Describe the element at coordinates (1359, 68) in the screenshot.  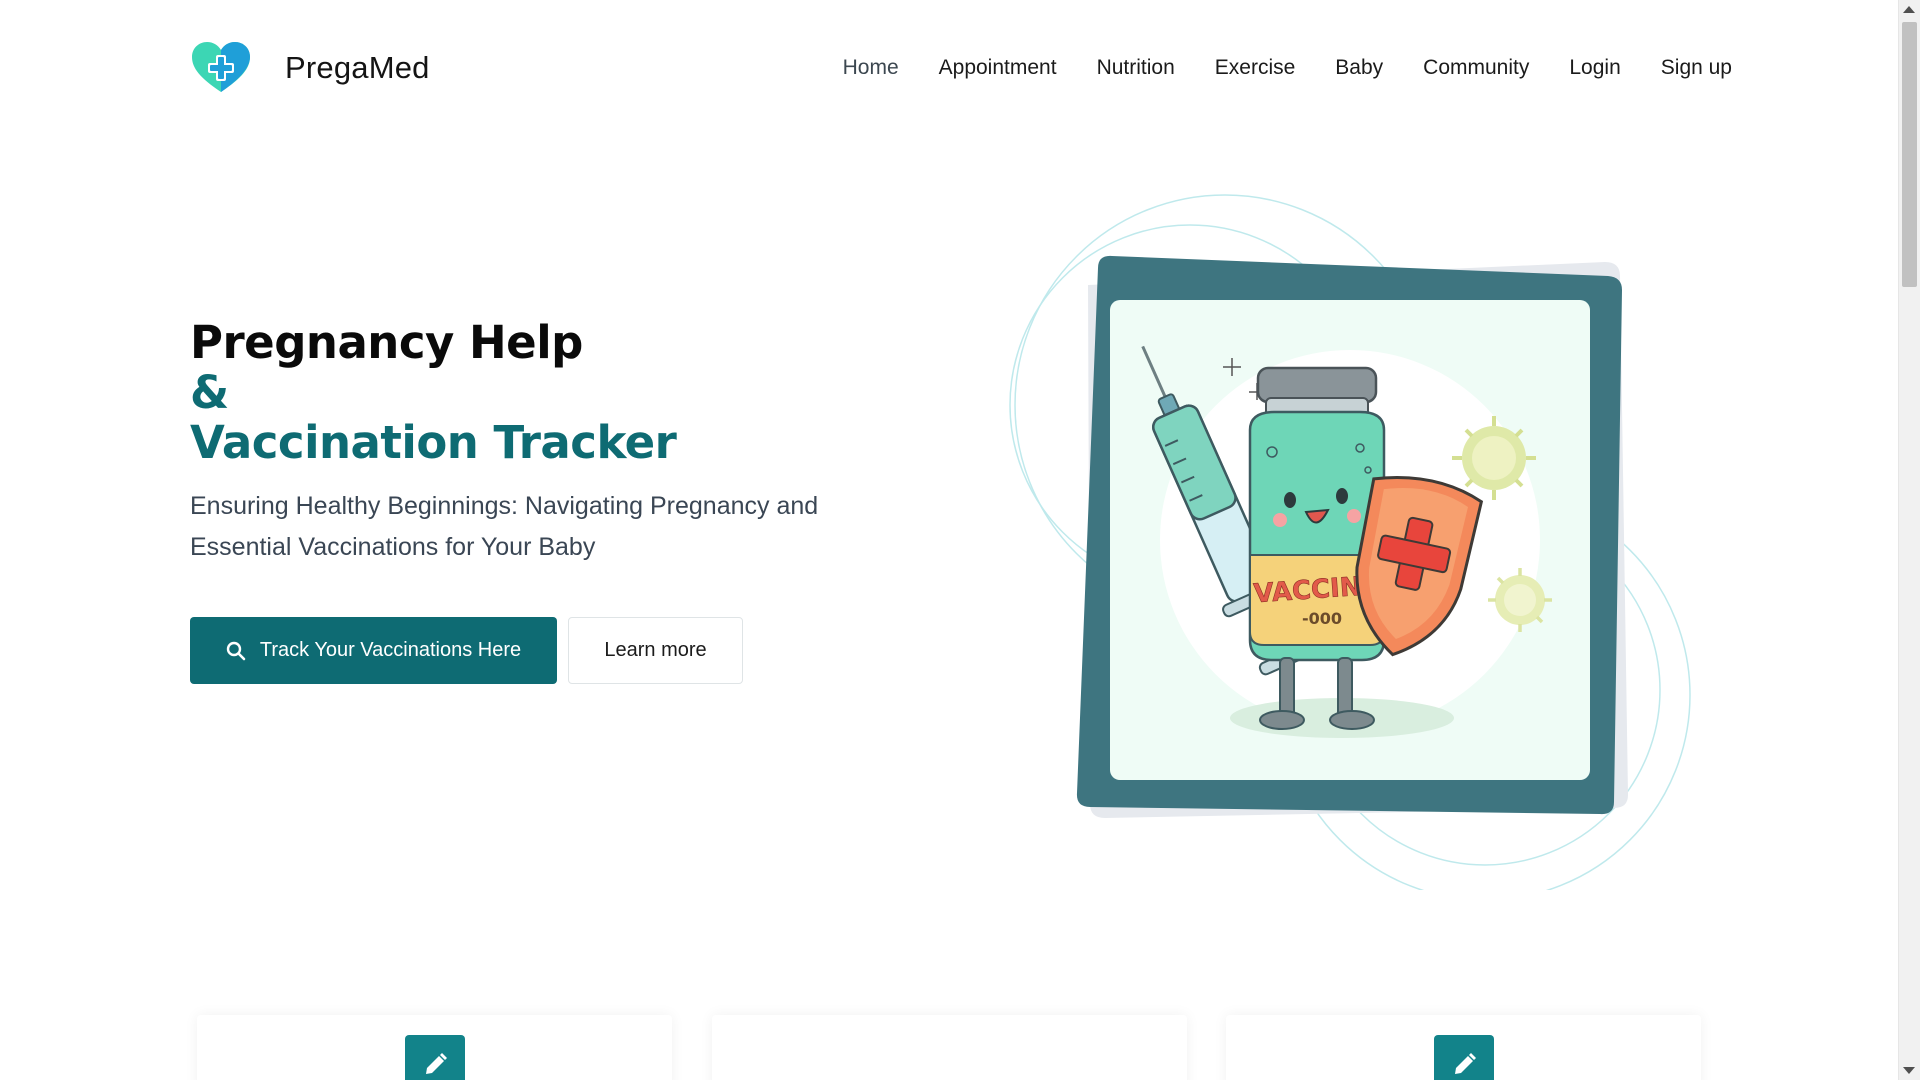
I see `nav-baby: Baby` at that location.